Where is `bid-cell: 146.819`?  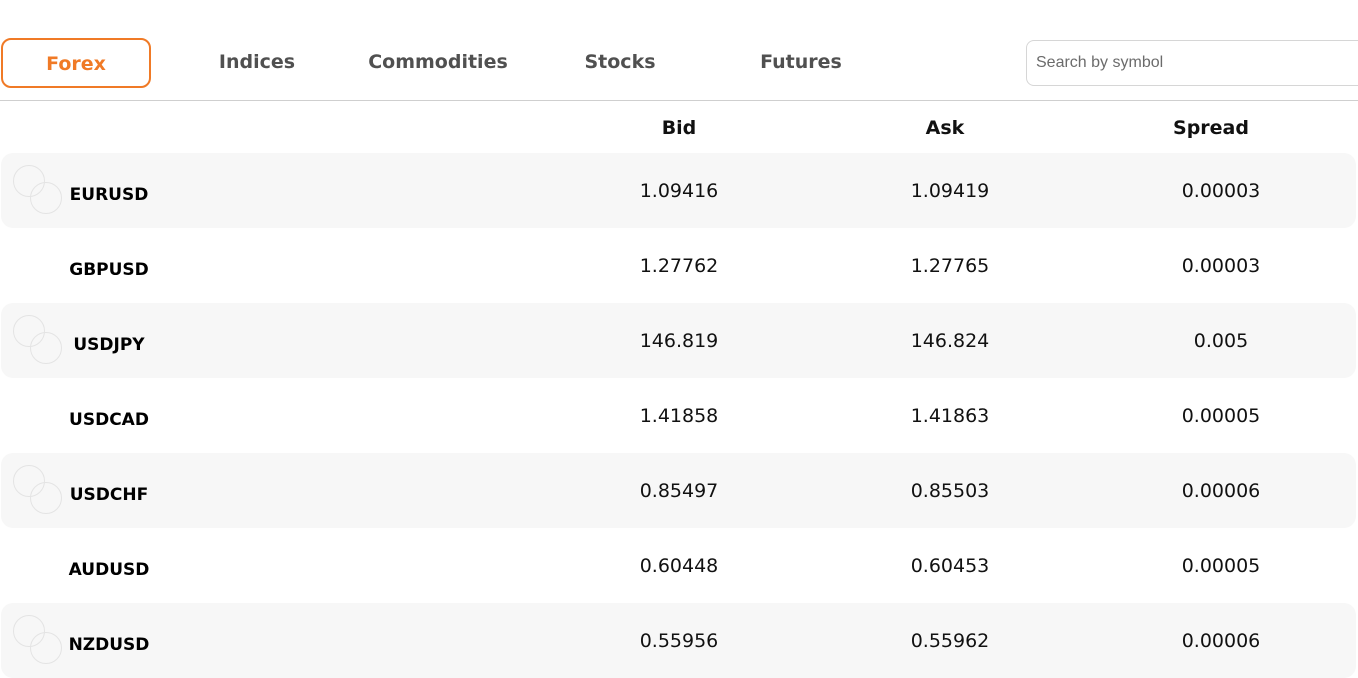
bid-cell: 146.819 is located at coordinates (679, 341).